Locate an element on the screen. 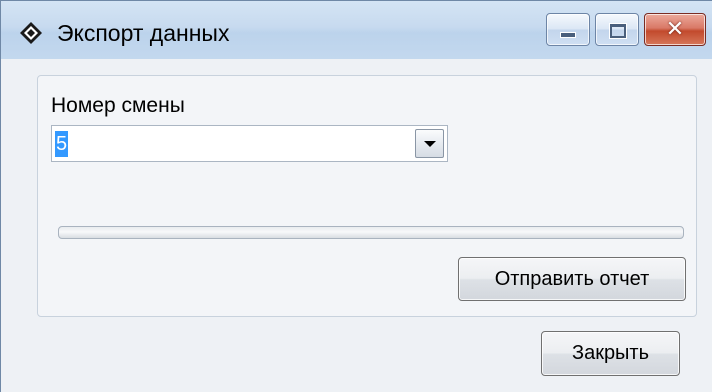 Image resolution: width=712 pixels, height=392 pixels. minimize-icon is located at coordinates (568, 35).